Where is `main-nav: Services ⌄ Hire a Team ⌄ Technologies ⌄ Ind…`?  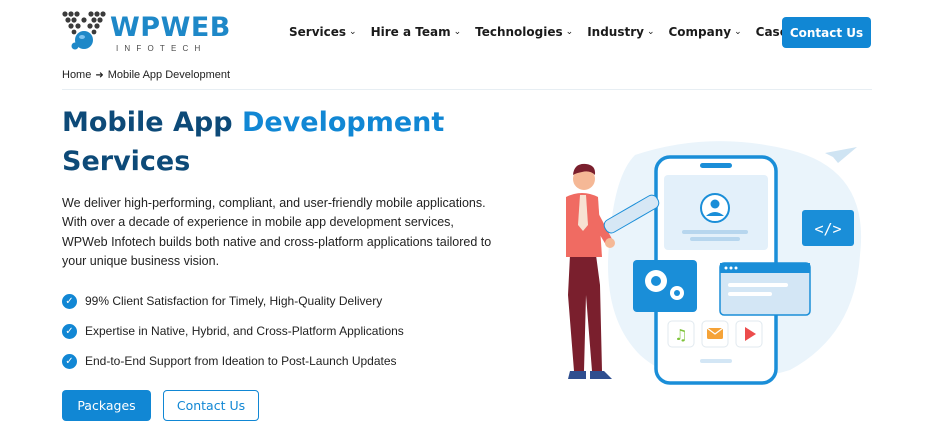
main-nav: Services ⌄ Hire a Team ⌄ Technologies ⌄ Ind… is located at coordinates (573, 32).